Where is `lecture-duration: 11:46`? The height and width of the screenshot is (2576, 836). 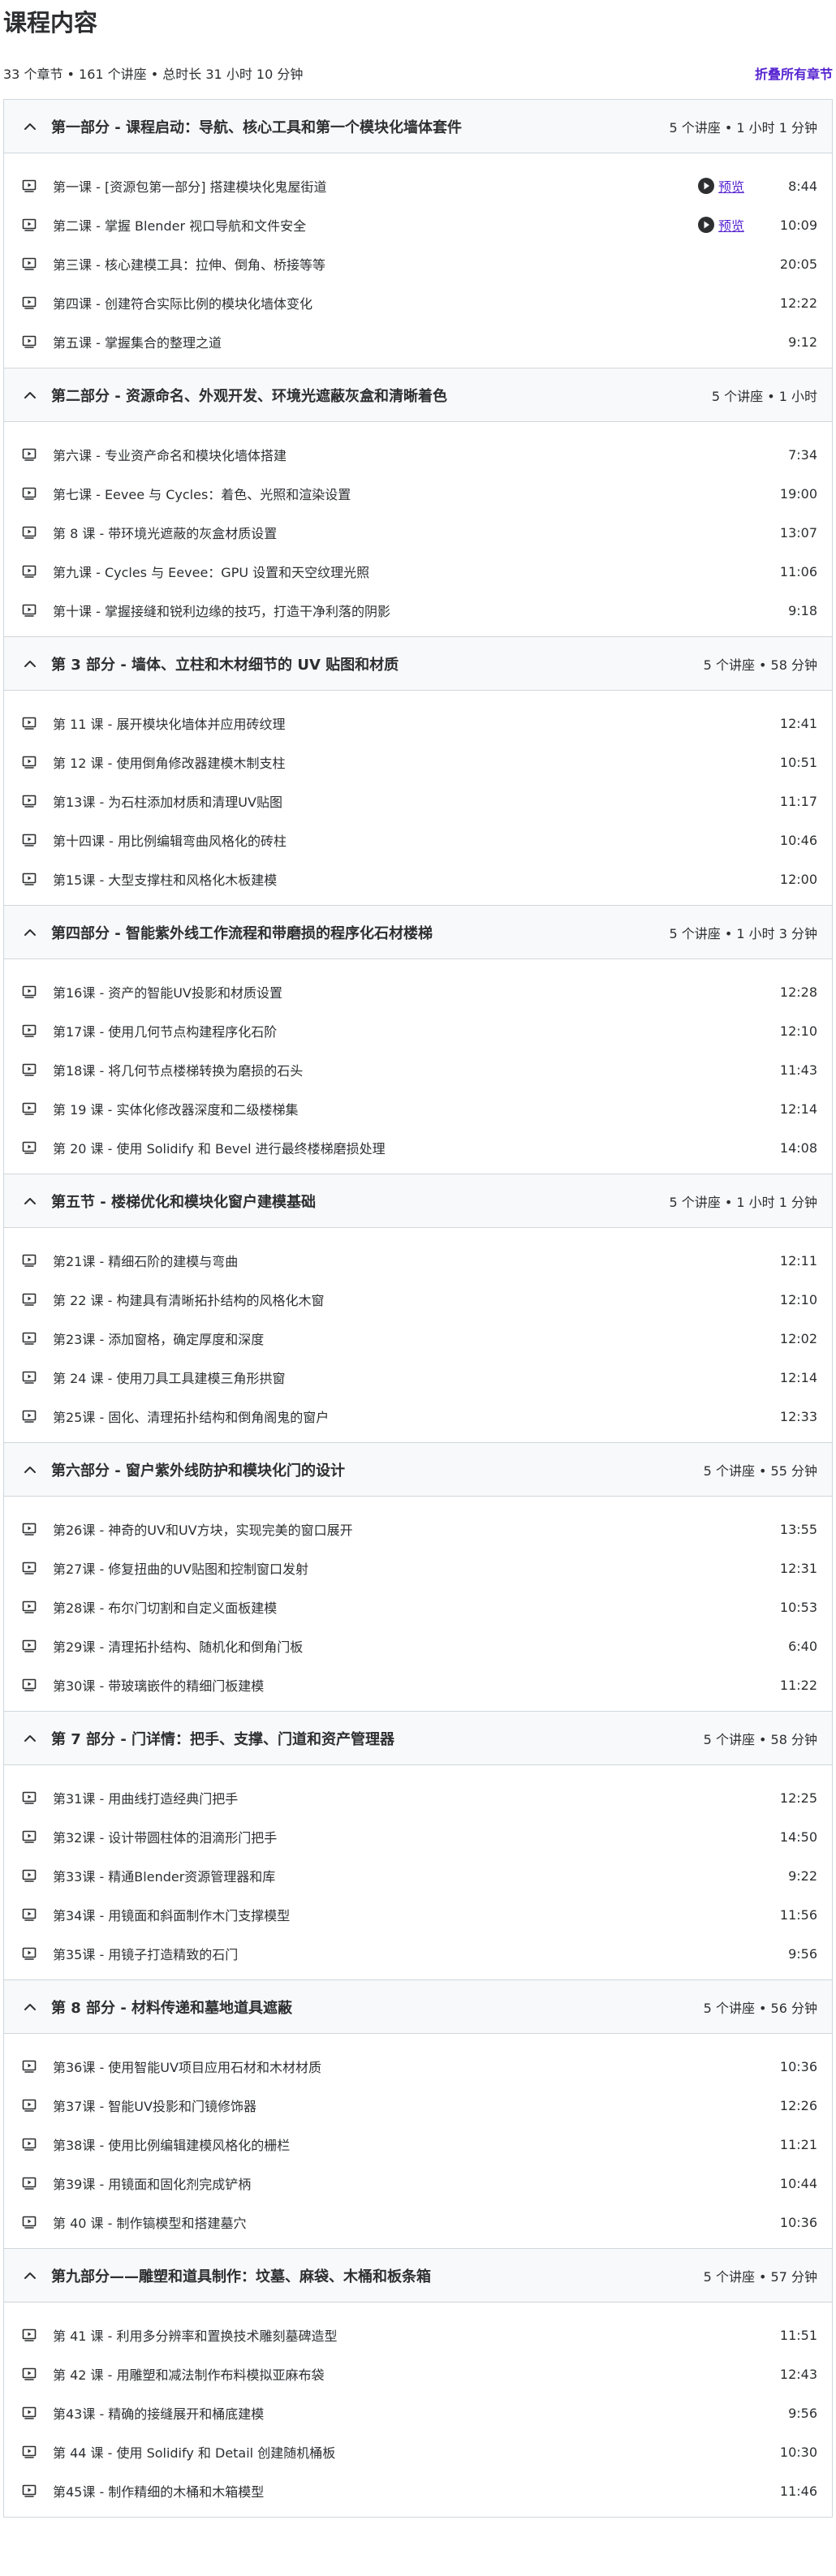
lecture-duration: 11:46 is located at coordinates (798, 2491).